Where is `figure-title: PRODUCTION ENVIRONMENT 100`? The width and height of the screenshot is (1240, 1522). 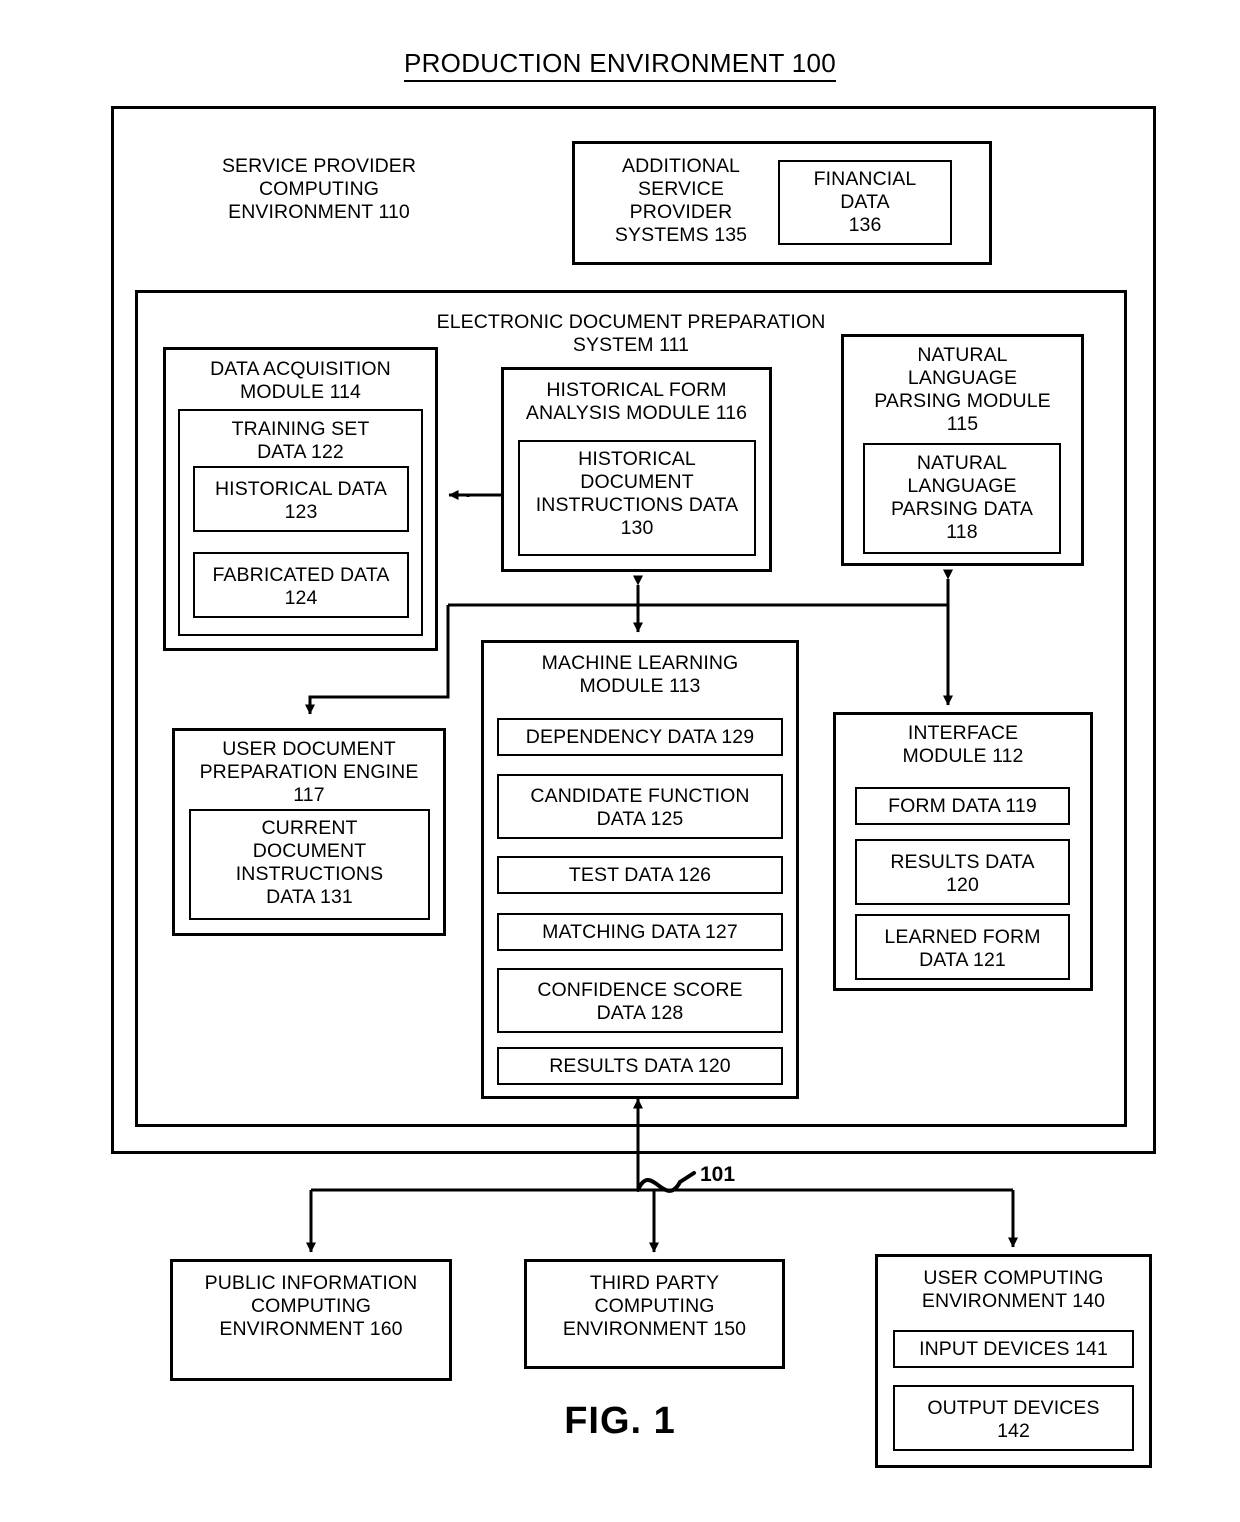 figure-title: PRODUCTION ENVIRONMENT 100 is located at coordinates (620, 65).